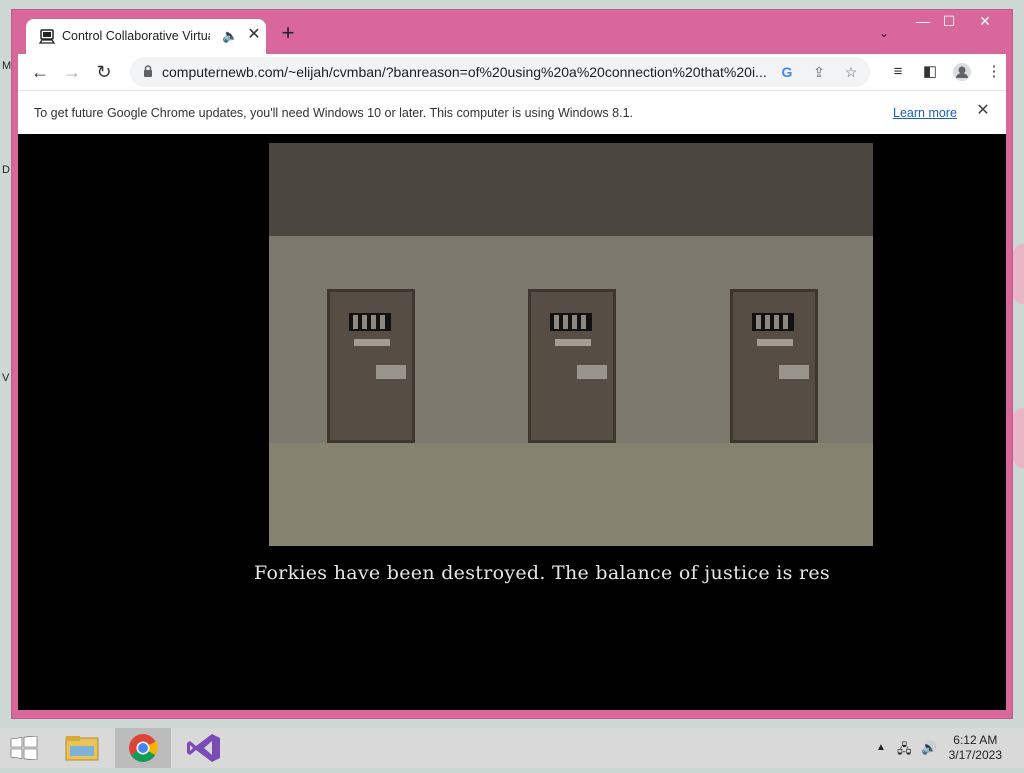 The width and height of the screenshot is (1024, 773). I want to click on new-tab-button: +, so click(288, 33).